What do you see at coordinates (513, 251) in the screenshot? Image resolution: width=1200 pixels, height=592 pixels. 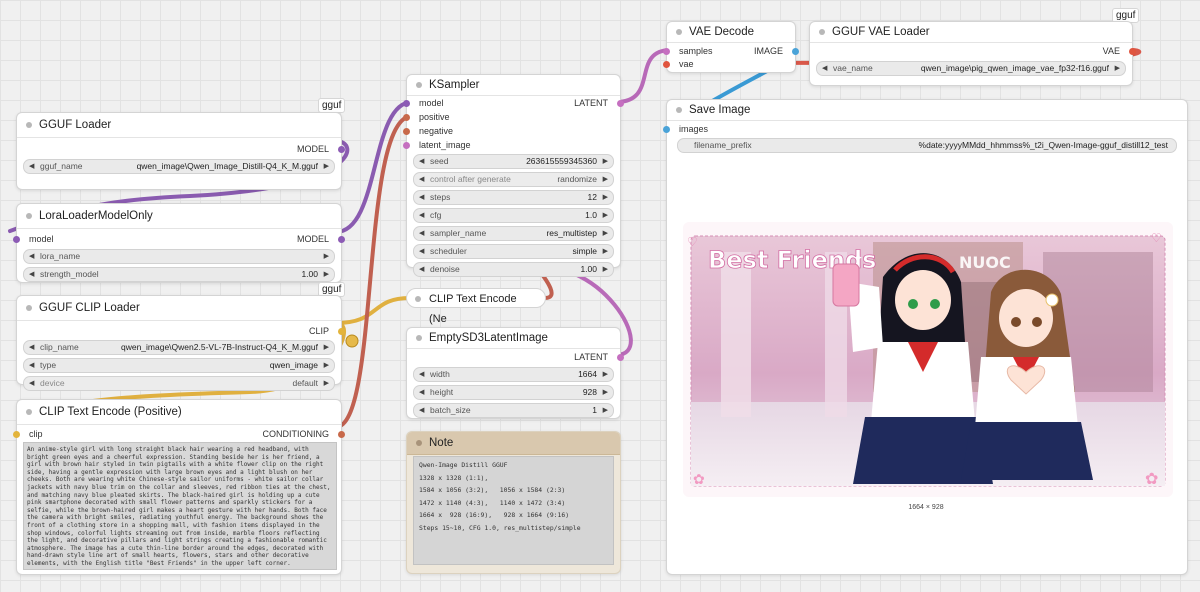 I see `scheduler-combo: ◀ scheduler simple ▶` at bounding box center [513, 251].